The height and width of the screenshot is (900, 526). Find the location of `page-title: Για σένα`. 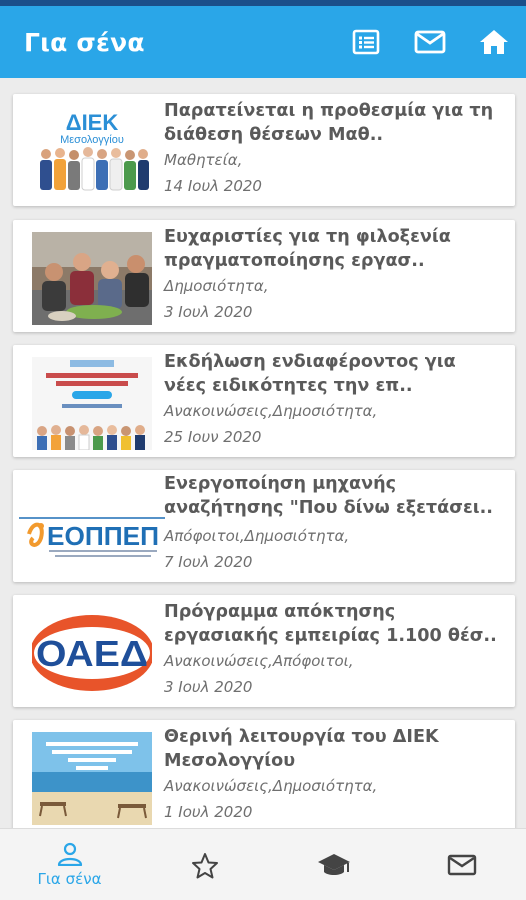

page-title: Για σένα is located at coordinates (84, 42).